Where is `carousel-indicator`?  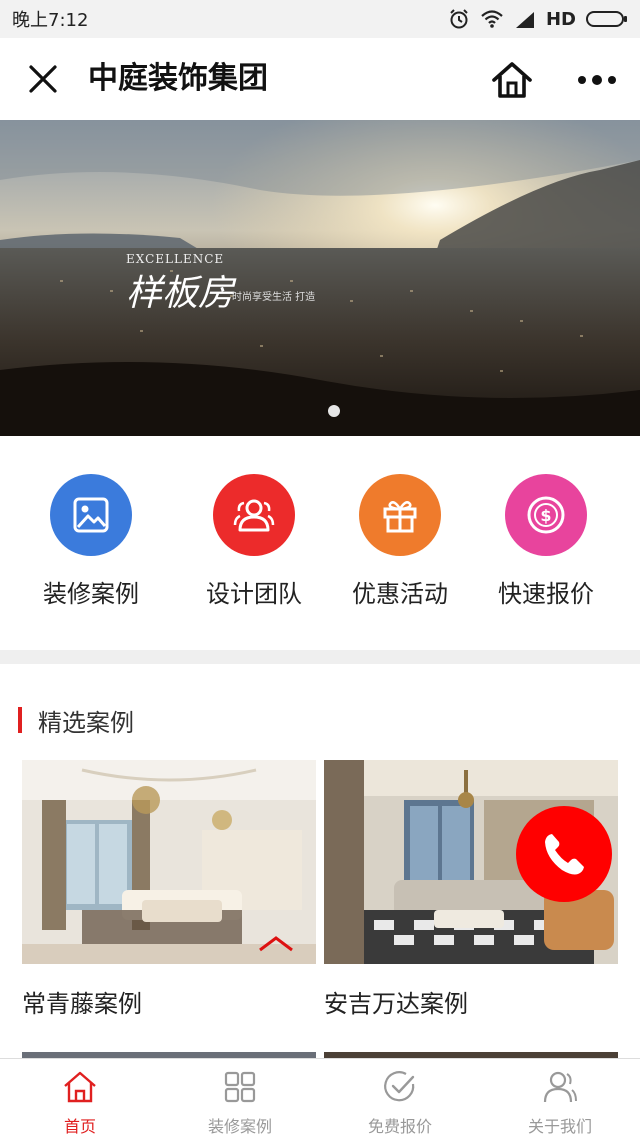
carousel-indicator is located at coordinates (334, 411).